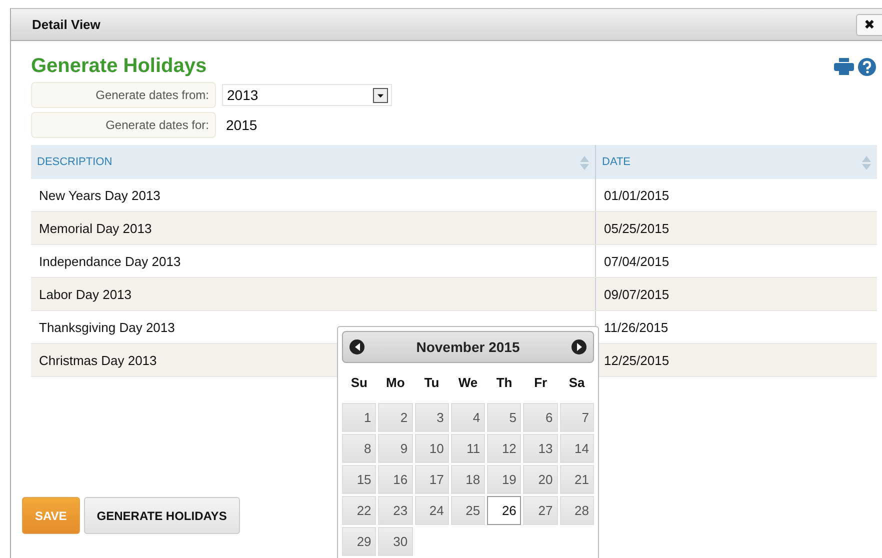 This screenshot has width=882, height=558. Describe the element at coordinates (431, 383) in the screenshot. I see `weekday-label: Tu` at that location.